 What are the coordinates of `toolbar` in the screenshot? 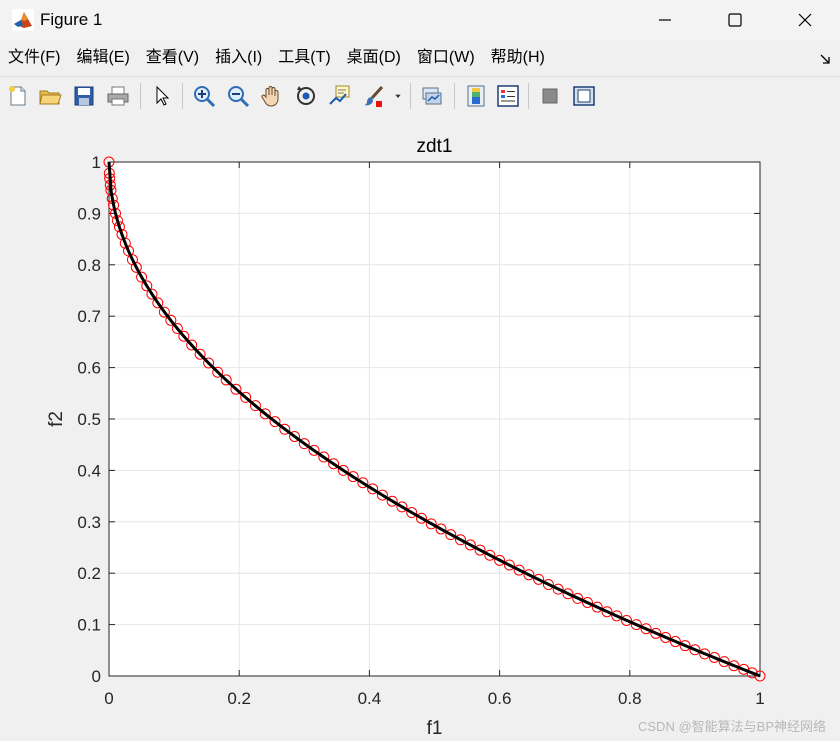 It's located at (420, 96).